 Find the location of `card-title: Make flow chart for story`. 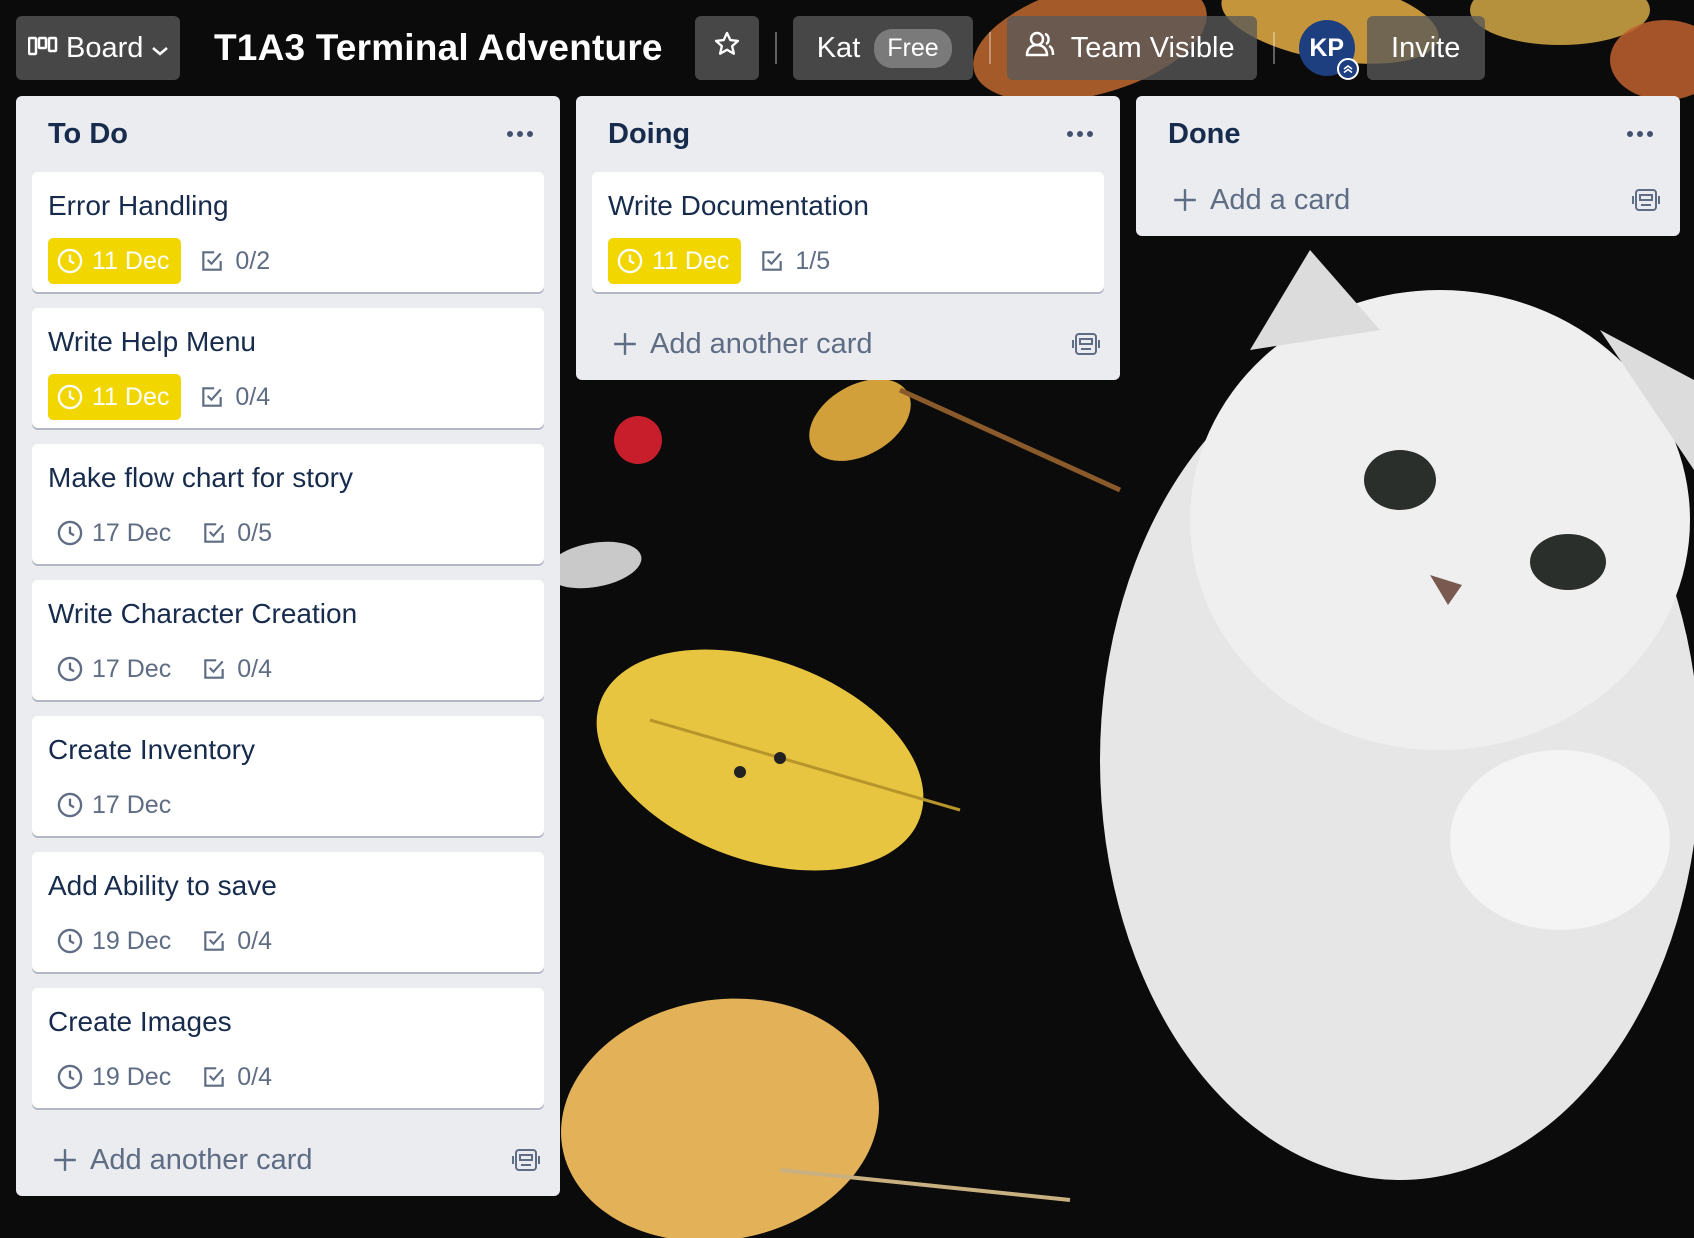

card-title: Make flow chart for story is located at coordinates (200, 477).